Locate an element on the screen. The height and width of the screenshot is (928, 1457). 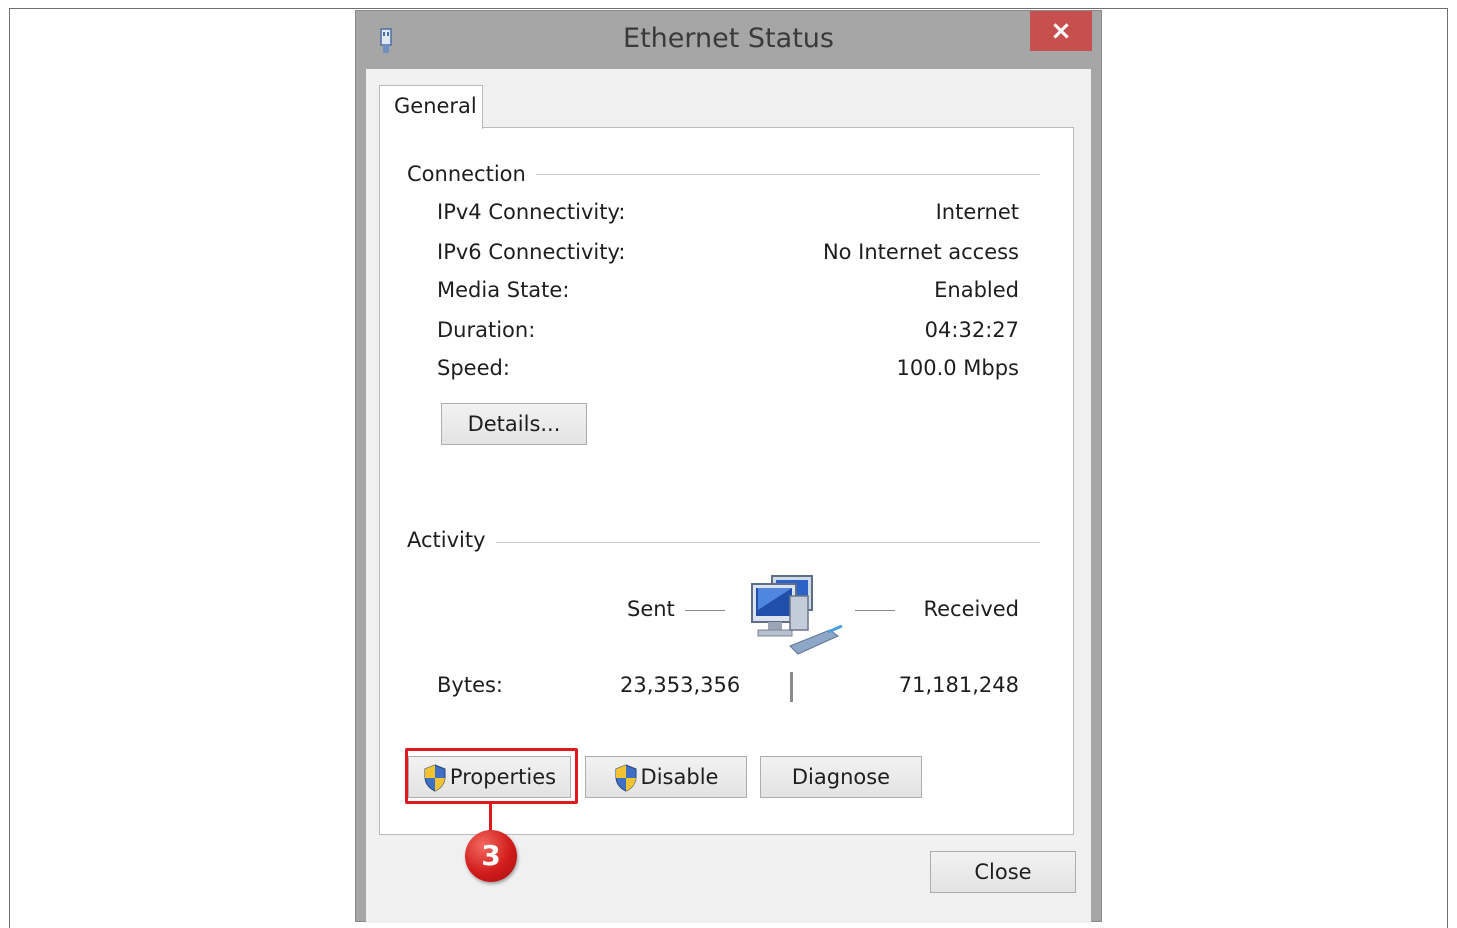
activity-separator is located at coordinates (791, 687).